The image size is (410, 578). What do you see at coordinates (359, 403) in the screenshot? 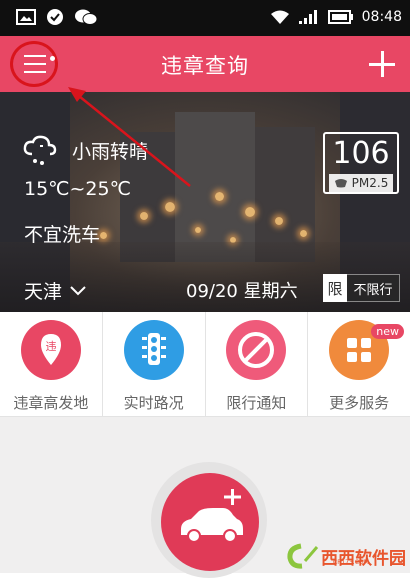
I see `function-label: 更多服务` at bounding box center [359, 403].